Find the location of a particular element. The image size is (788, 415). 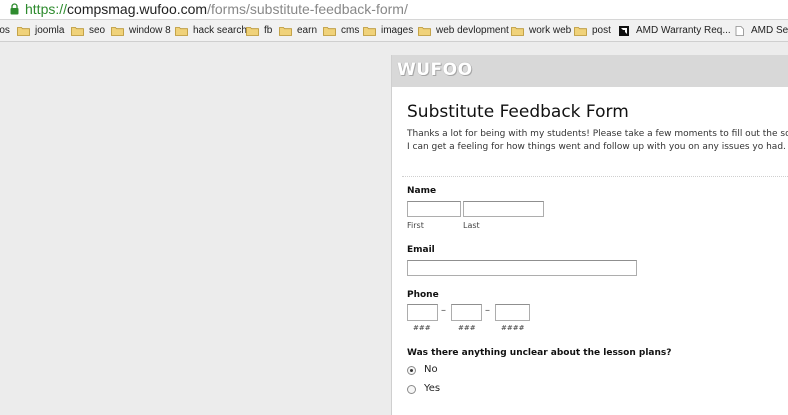

bookmark-label: ros is located at coordinates (5, 30).